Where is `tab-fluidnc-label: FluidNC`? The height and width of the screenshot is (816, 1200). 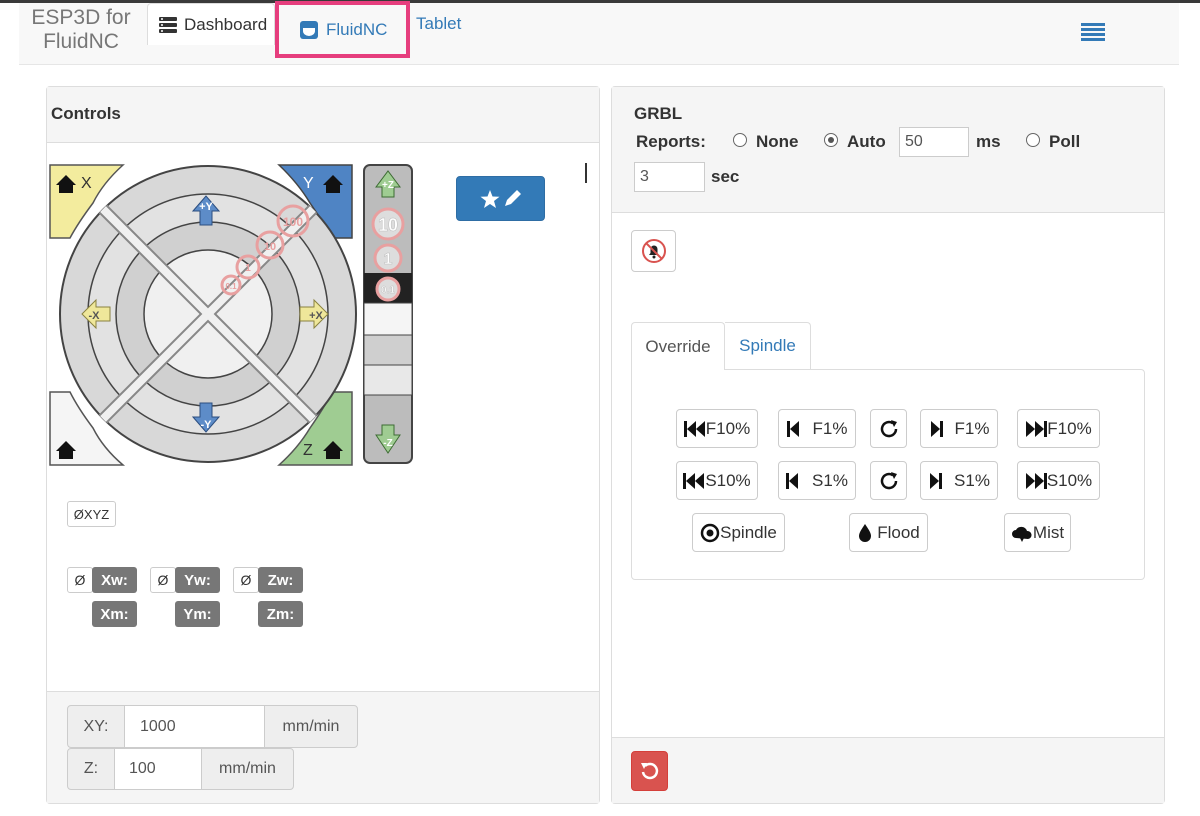 tab-fluidnc-label: FluidNC is located at coordinates (357, 29).